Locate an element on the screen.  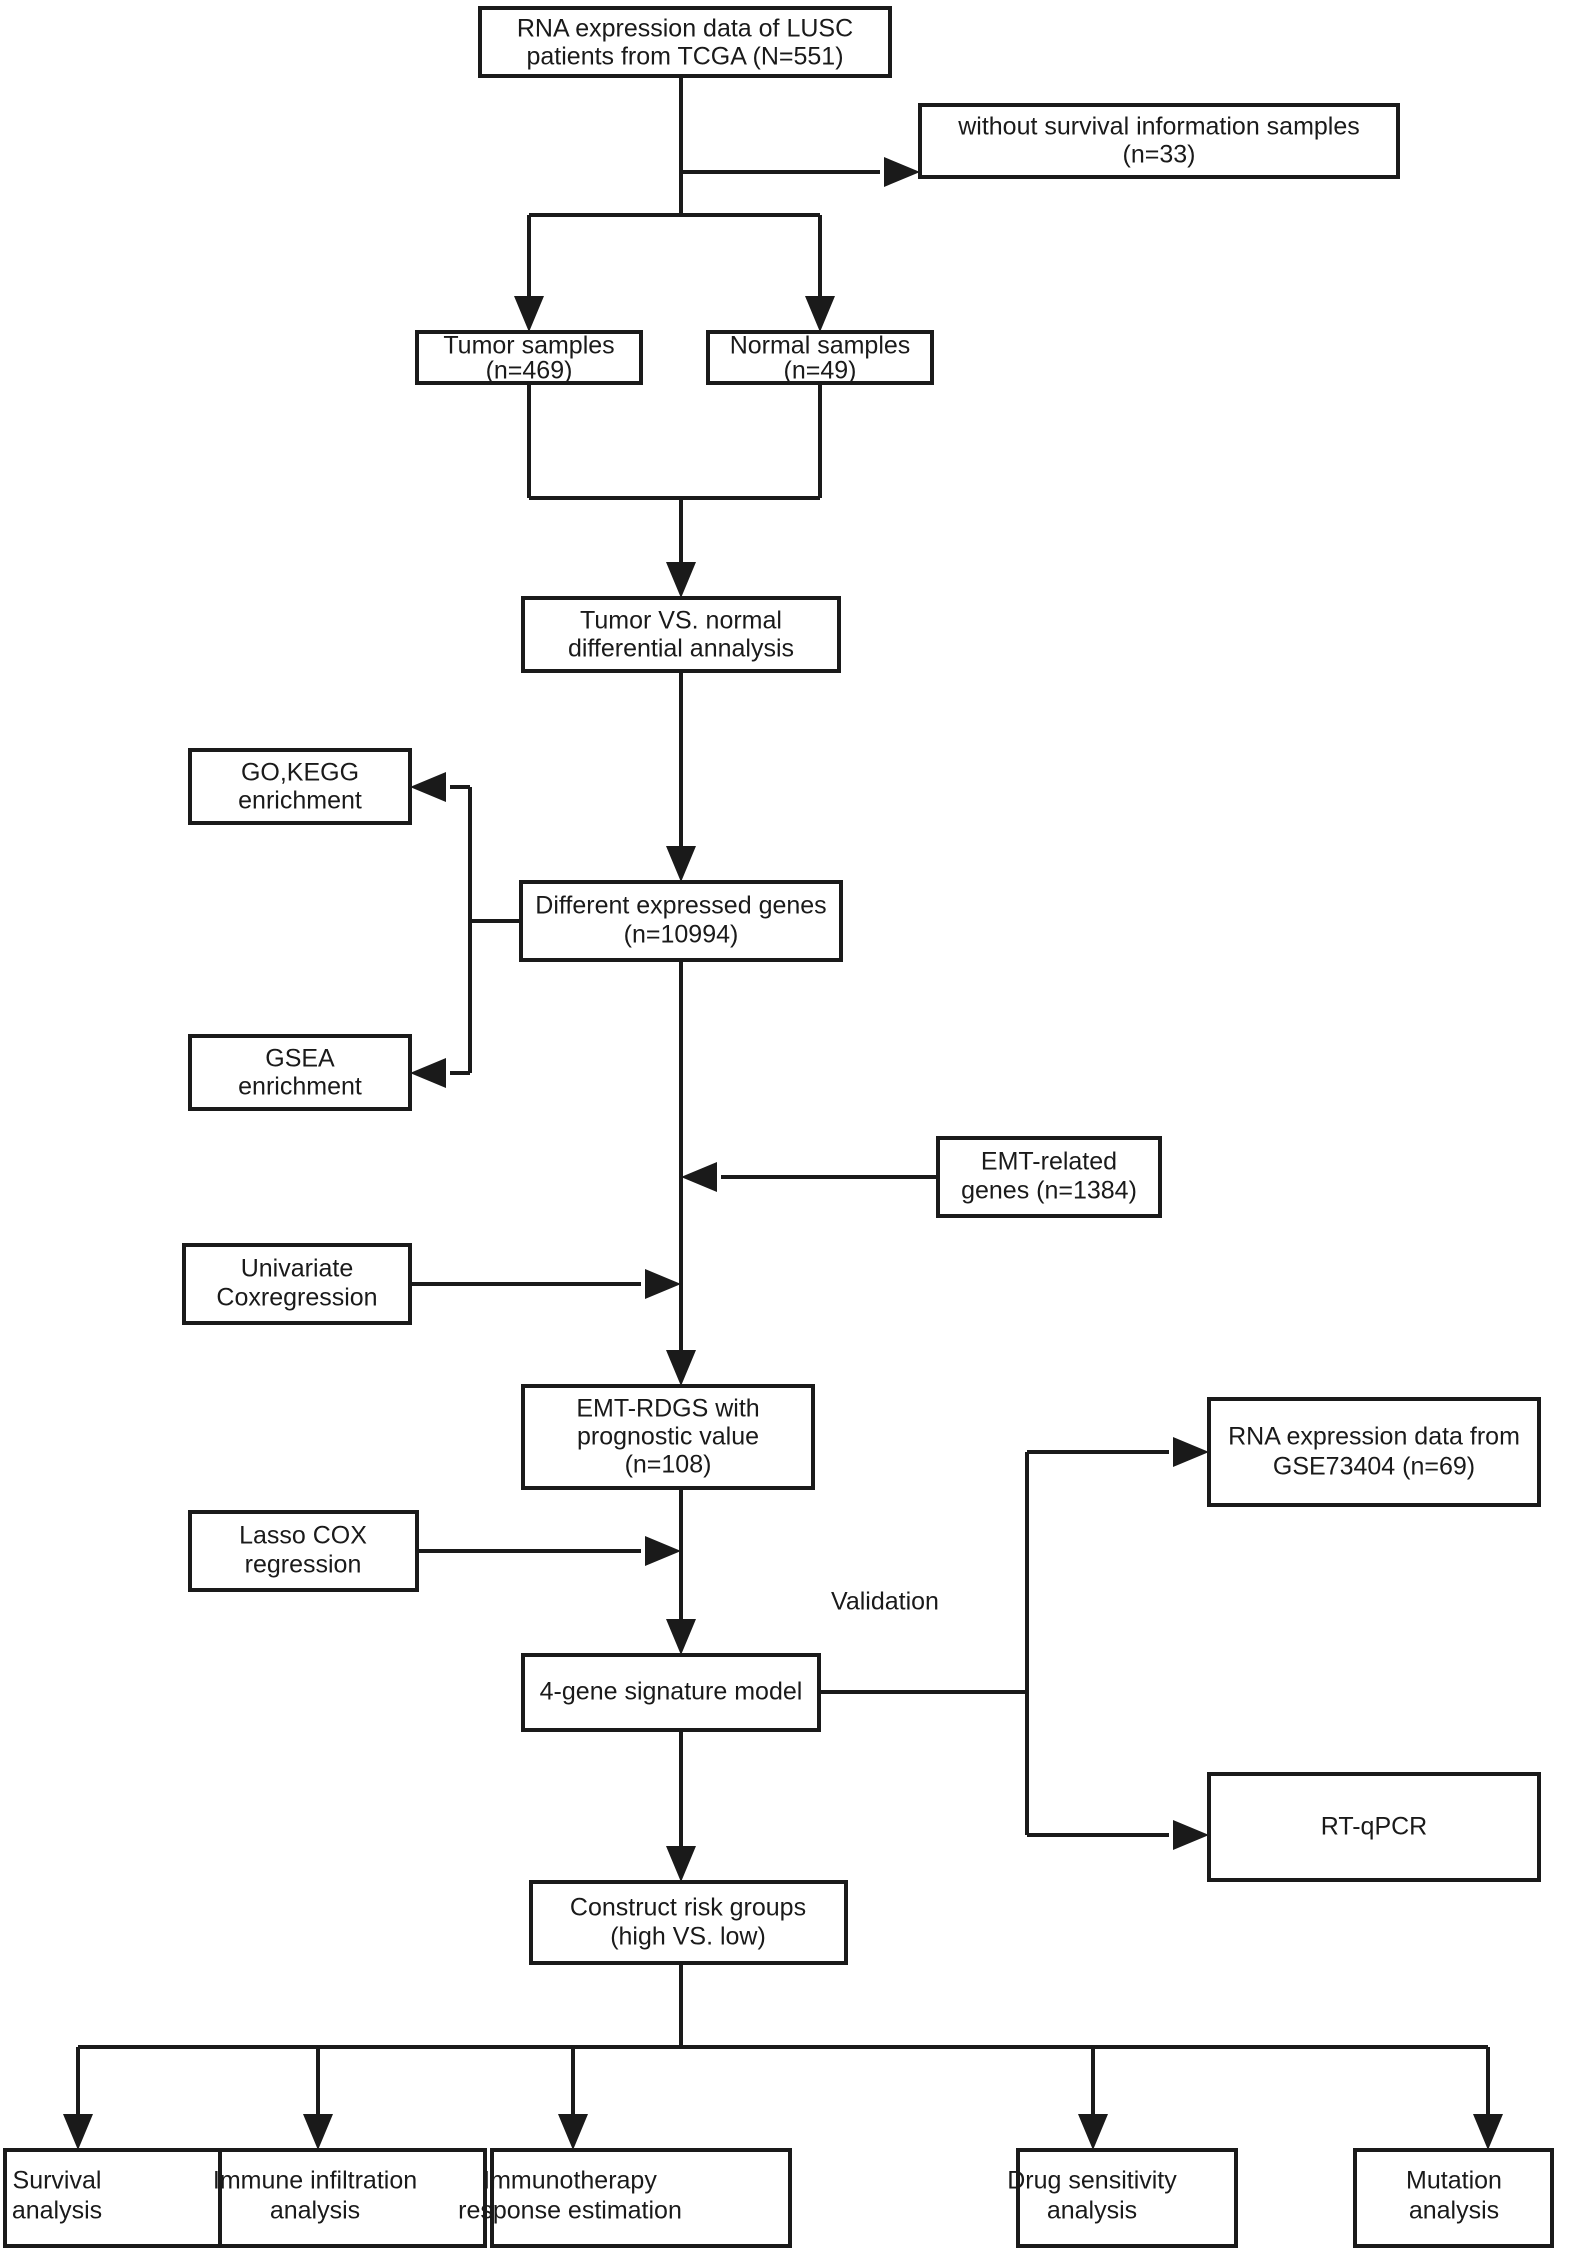
arrowhead-to-rtqpcr is located at coordinates (1191, 1835).